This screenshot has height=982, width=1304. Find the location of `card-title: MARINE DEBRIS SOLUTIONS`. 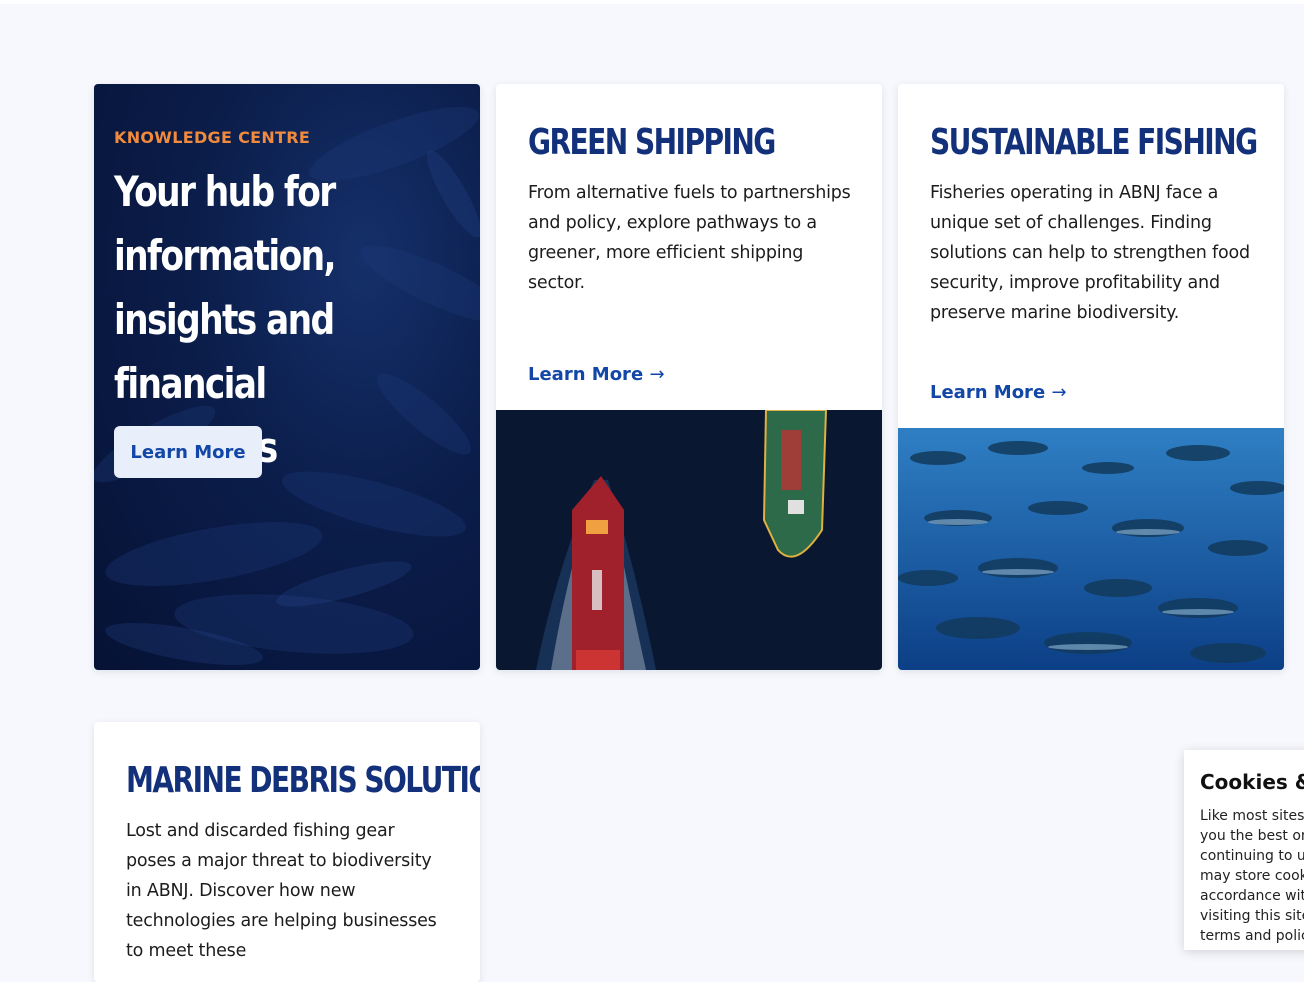

card-title: MARINE DEBRIS SOLUTIONS is located at coordinates (303, 780).